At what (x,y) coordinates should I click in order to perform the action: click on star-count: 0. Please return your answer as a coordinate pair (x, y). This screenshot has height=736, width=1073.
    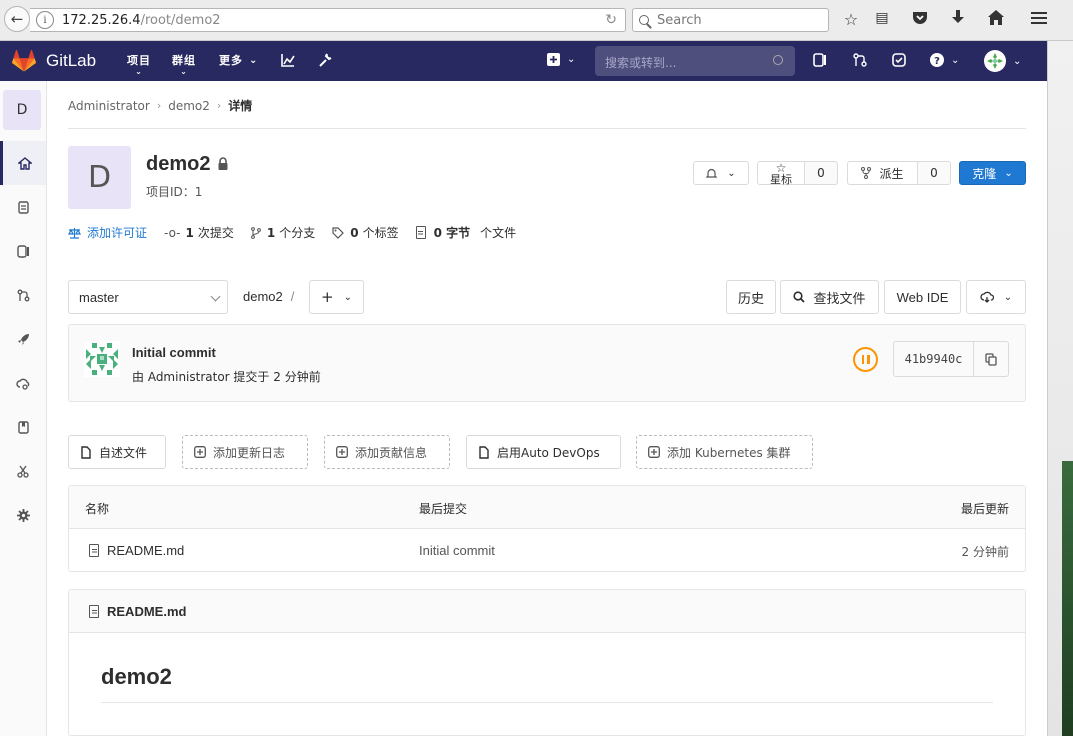
    Looking at the image, I should click on (821, 173).